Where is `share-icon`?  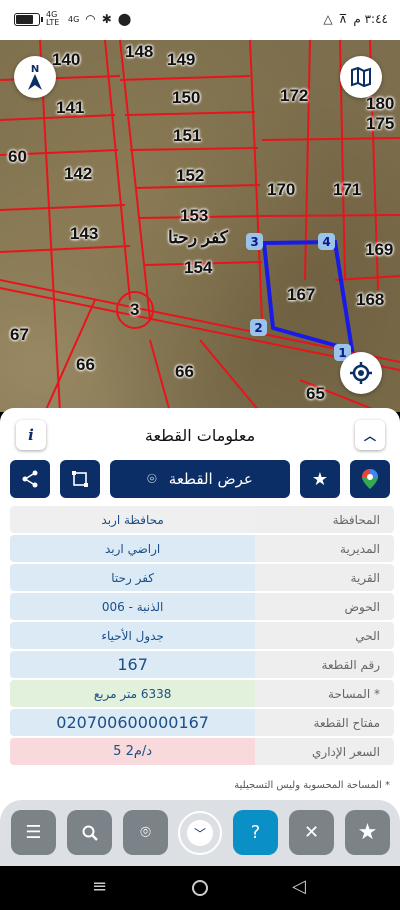
share-icon is located at coordinates (30, 479).